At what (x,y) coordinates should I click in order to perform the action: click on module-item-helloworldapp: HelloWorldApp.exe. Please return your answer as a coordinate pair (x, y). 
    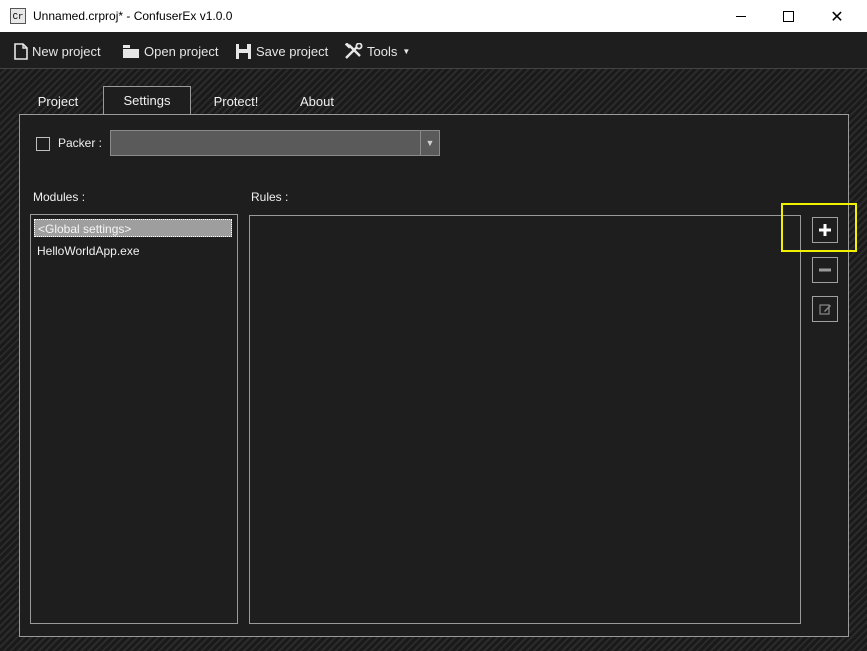
    Looking at the image, I should click on (87, 251).